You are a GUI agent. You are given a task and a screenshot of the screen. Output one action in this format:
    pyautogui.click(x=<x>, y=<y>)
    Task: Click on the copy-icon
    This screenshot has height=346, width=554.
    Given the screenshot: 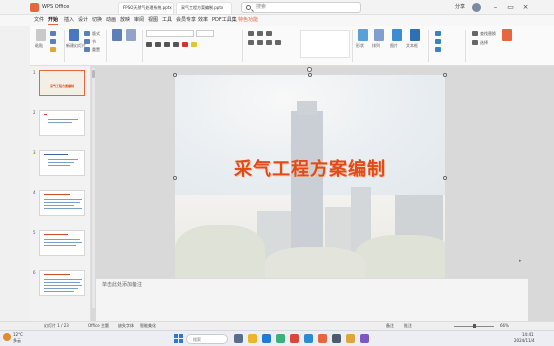 What is the action you would take?
    pyautogui.click(x=53, y=41)
    